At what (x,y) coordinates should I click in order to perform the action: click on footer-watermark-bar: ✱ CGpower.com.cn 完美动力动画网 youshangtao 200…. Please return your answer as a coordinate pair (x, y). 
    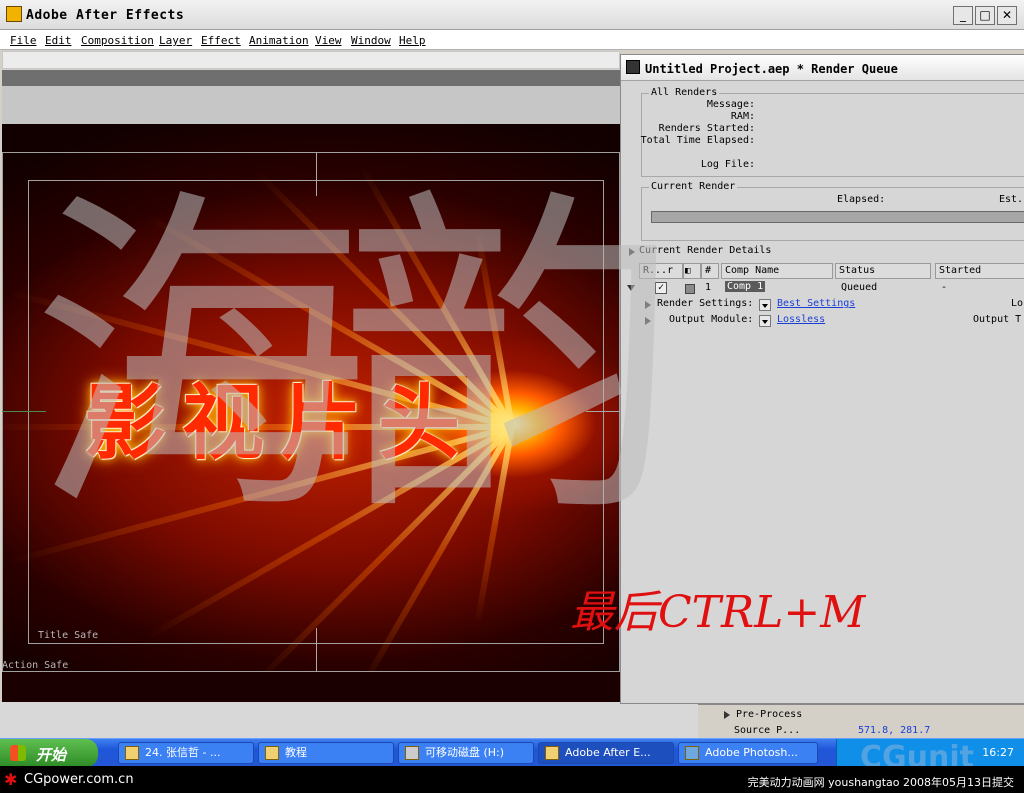
    Looking at the image, I should click on (512, 779).